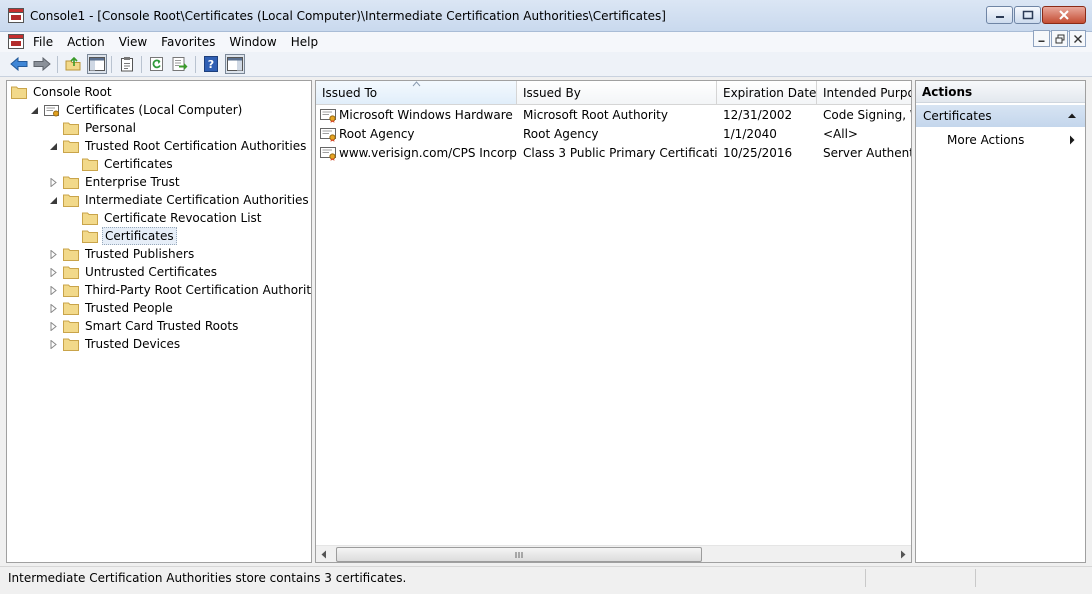 This screenshot has width=1092, height=594. What do you see at coordinates (324, 554) in the screenshot?
I see `scroll-left-button` at bounding box center [324, 554].